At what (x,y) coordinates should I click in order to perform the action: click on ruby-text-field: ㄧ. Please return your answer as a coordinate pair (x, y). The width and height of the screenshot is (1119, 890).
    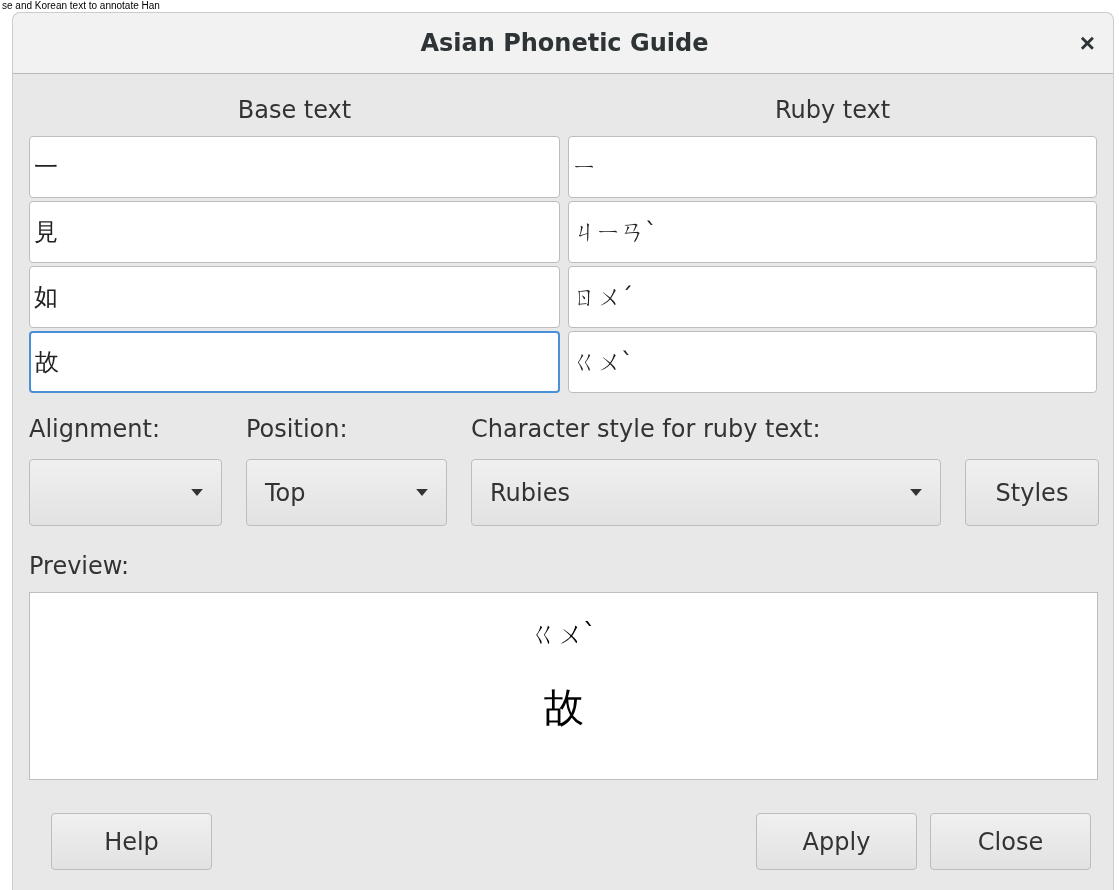
    Looking at the image, I should click on (832, 167).